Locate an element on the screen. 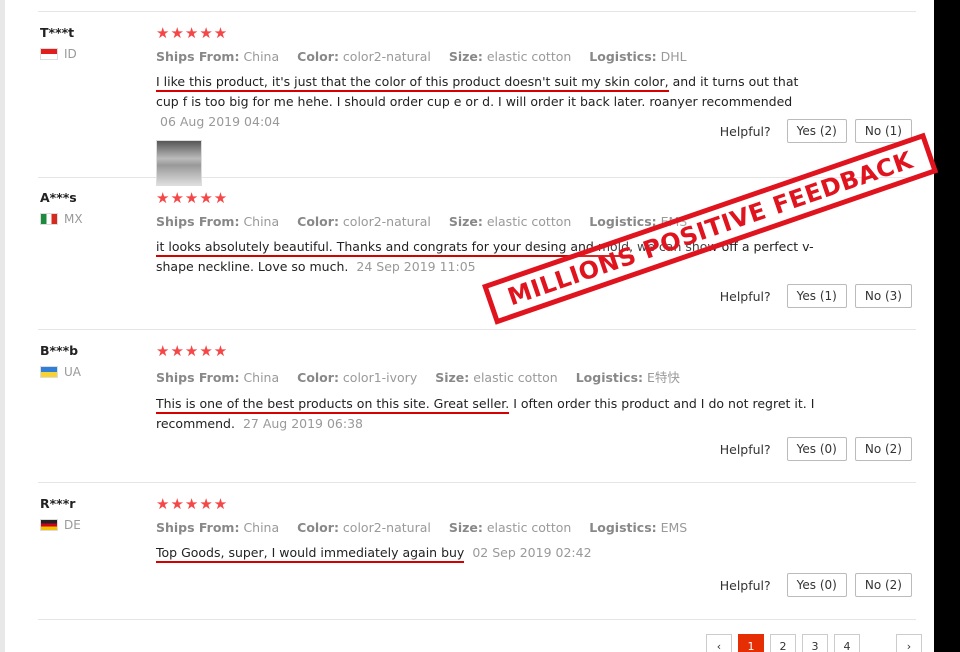 The image size is (960, 652). reviewer-country: DE is located at coordinates (60, 525).